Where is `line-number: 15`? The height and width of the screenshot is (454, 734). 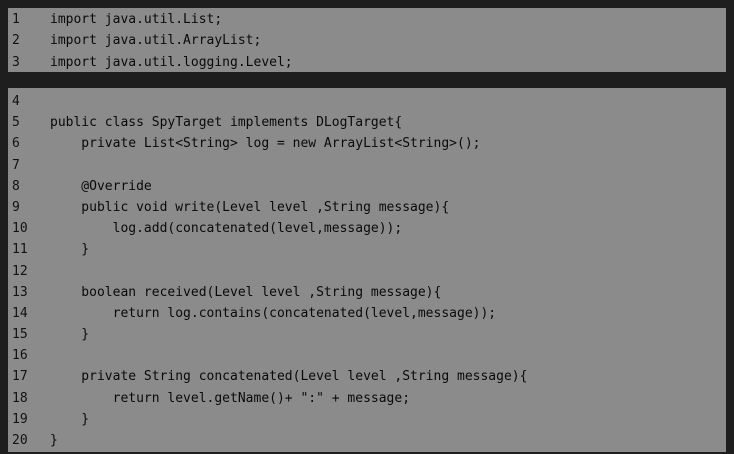 line-number: 15 is located at coordinates (20, 335).